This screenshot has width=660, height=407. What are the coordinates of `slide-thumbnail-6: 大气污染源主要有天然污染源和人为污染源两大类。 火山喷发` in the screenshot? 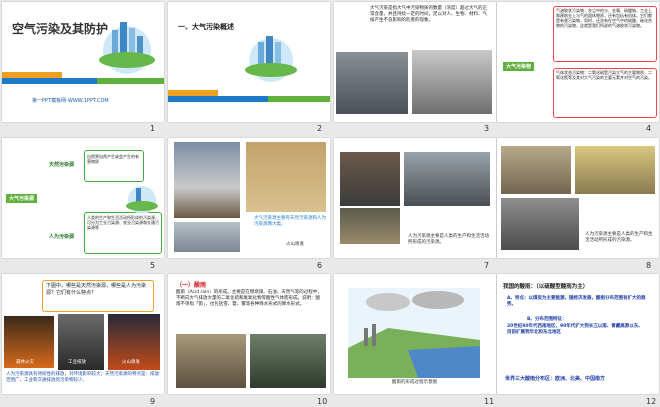 It's located at (249, 198).